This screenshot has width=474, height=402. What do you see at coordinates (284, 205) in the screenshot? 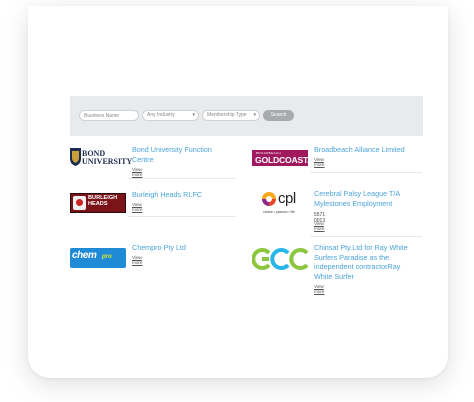
I see `cpl-logo: cpl choice • passion • life` at bounding box center [284, 205].